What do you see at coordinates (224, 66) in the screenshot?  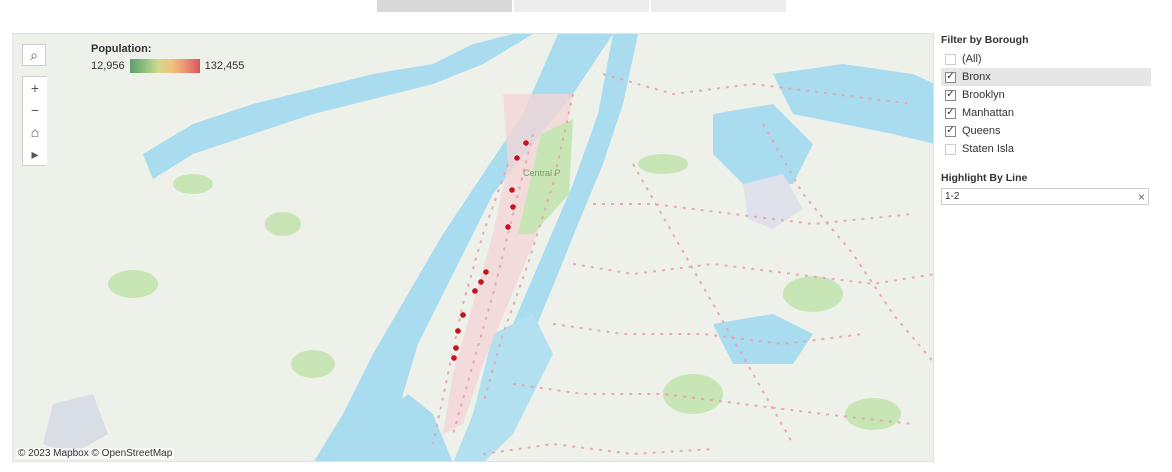 I see `legend-max: 132,455` at bounding box center [224, 66].